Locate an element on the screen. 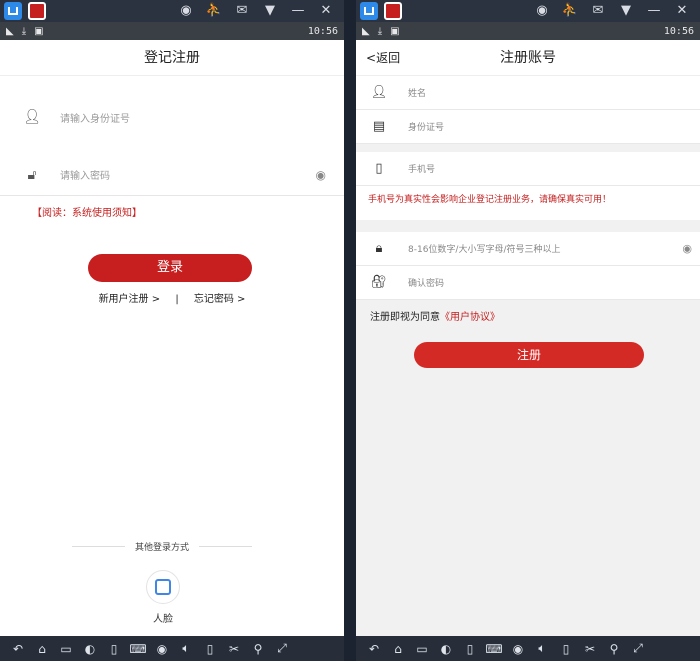  id-number-field: ▤ 身份证号 is located at coordinates (528, 127).